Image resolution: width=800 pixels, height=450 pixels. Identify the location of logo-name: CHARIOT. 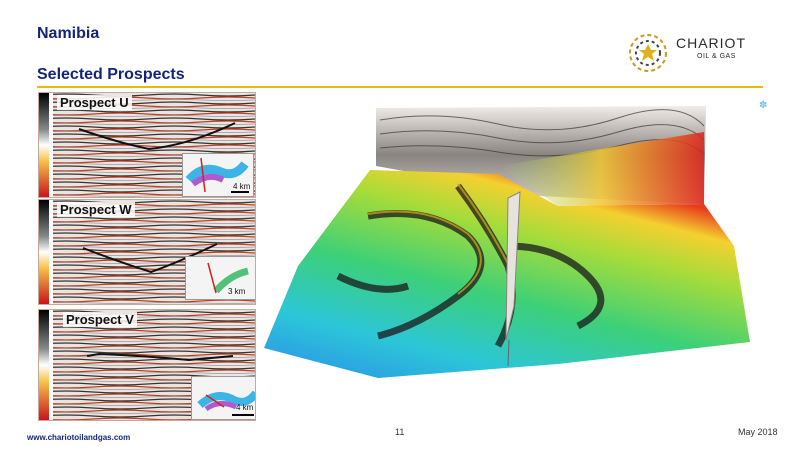
(711, 43).